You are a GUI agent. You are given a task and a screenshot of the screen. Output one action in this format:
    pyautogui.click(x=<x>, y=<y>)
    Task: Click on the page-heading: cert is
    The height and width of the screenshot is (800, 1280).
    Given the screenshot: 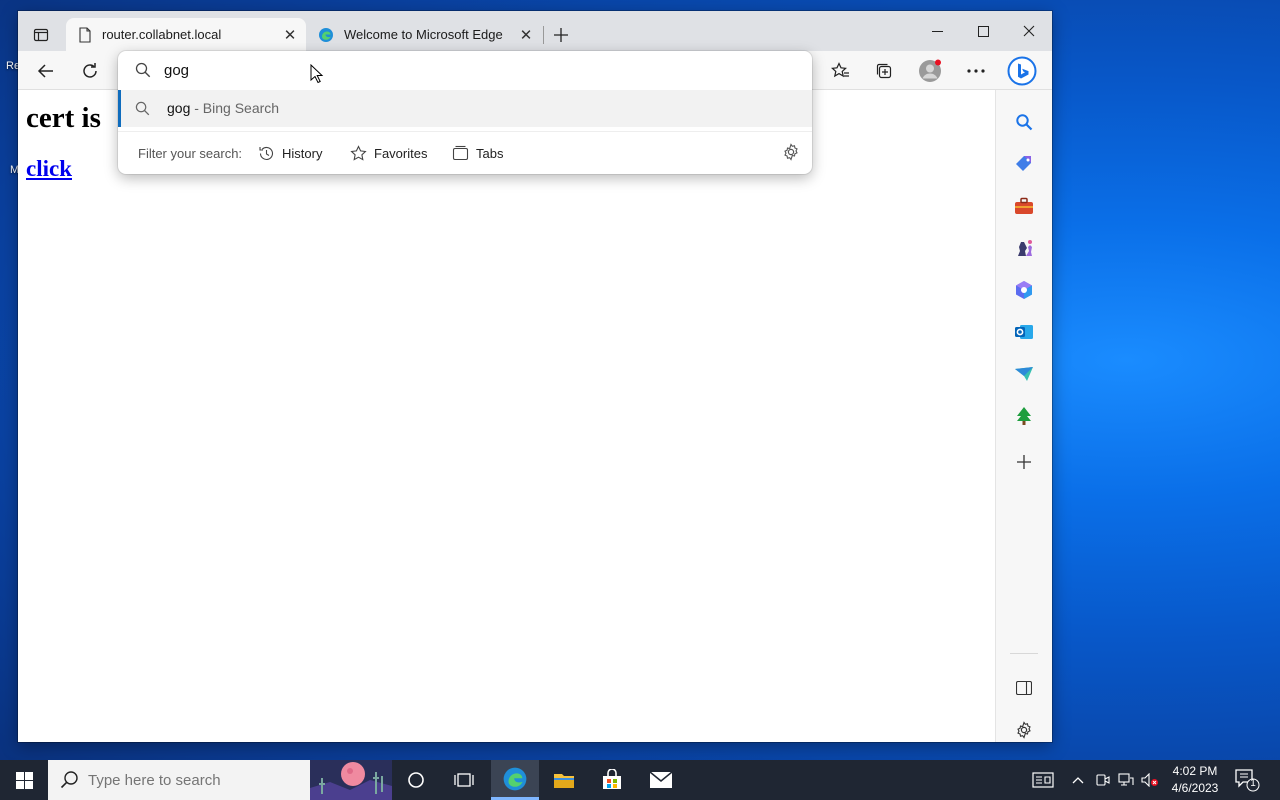 What is the action you would take?
    pyautogui.click(x=63, y=118)
    